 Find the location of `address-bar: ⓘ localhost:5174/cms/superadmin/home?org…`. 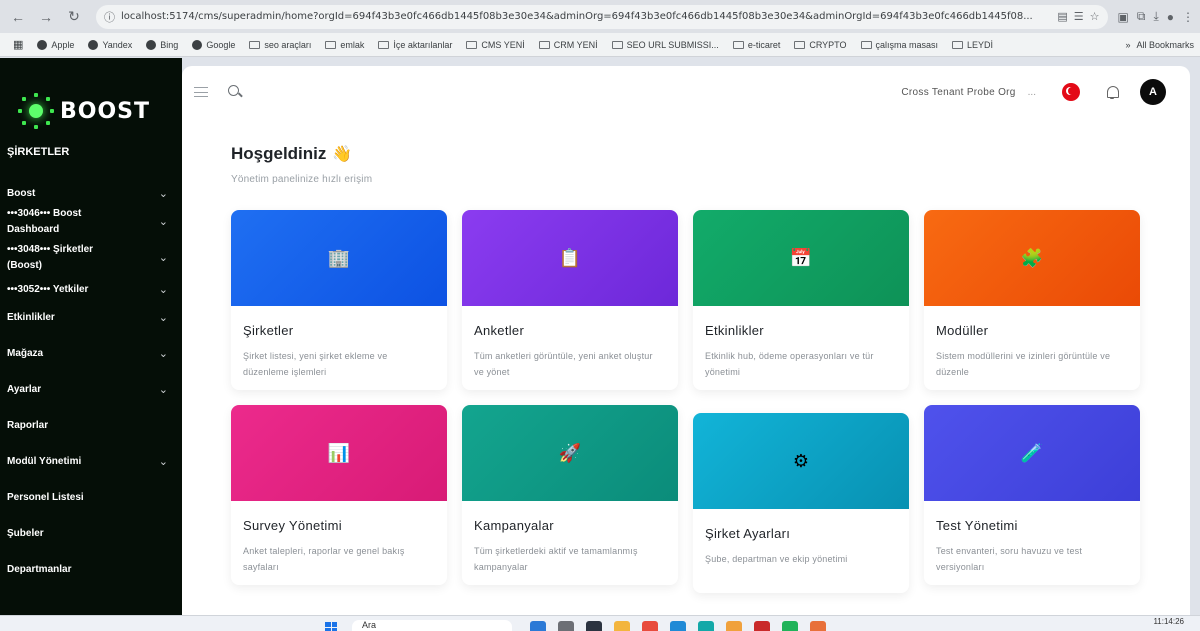

address-bar: ⓘ localhost:5174/cms/superadmin/home?org… is located at coordinates (602, 16).